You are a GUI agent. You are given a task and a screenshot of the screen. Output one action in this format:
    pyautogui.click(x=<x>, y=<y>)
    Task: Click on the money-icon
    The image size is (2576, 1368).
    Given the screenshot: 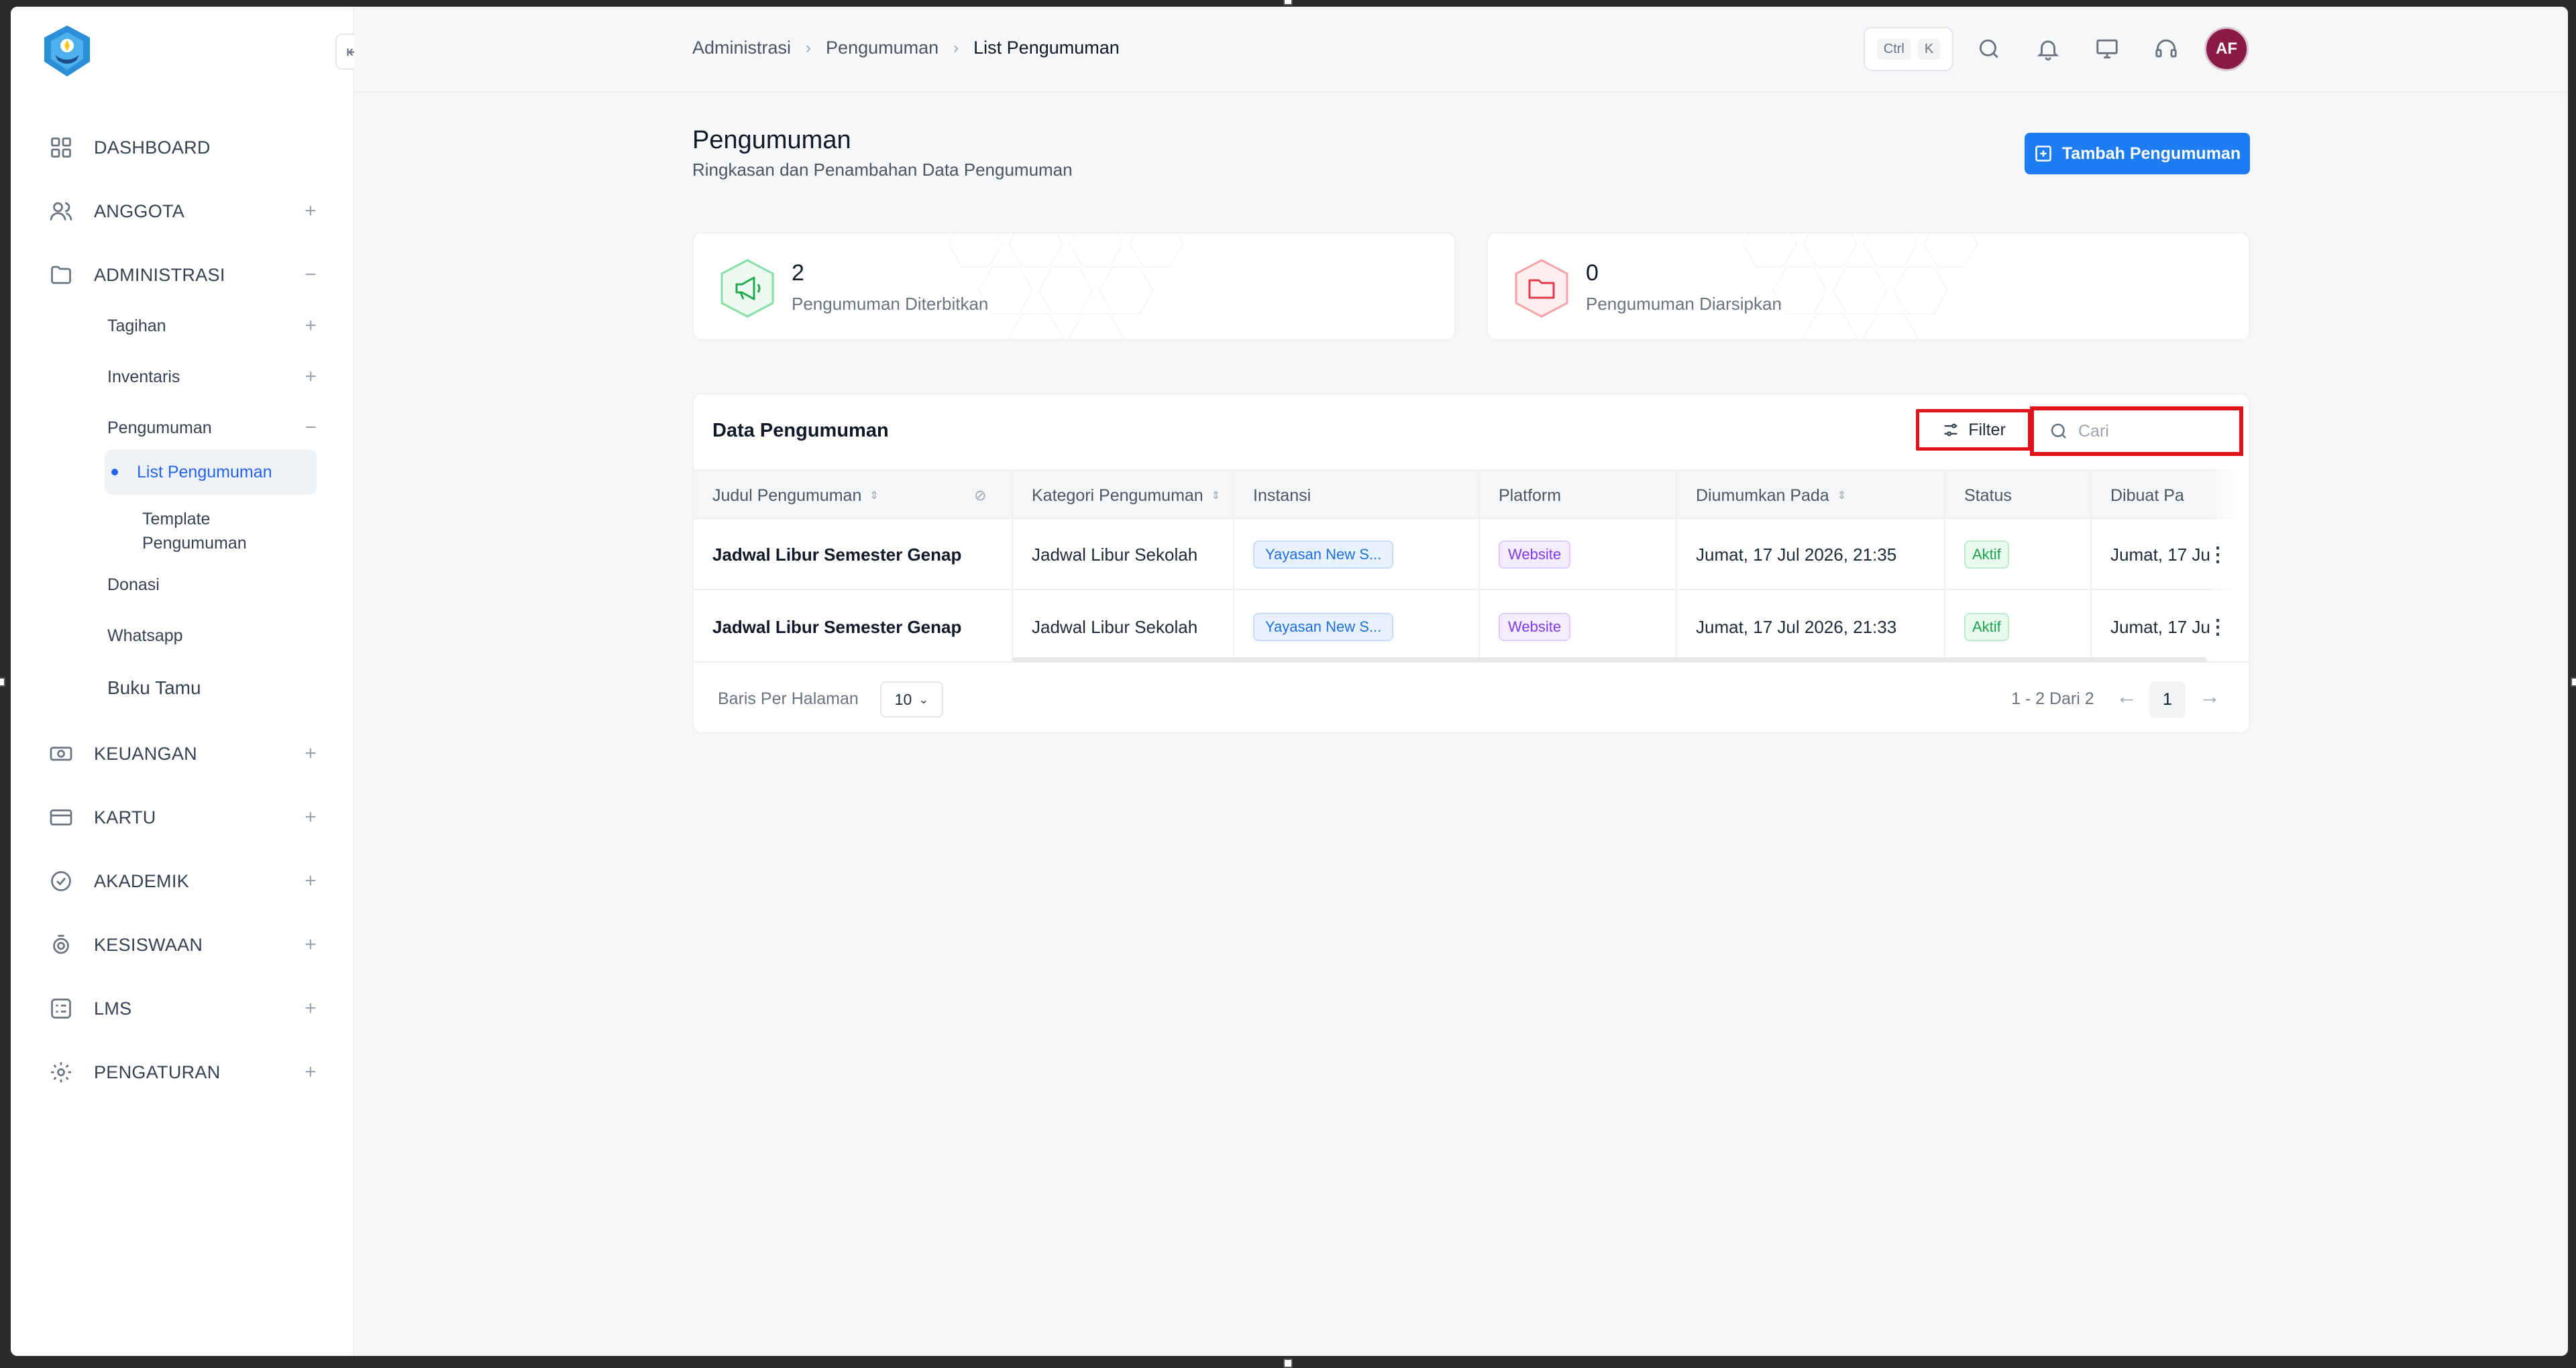 What is the action you would take?
    pyautogui.click(x=61, y=753)
    